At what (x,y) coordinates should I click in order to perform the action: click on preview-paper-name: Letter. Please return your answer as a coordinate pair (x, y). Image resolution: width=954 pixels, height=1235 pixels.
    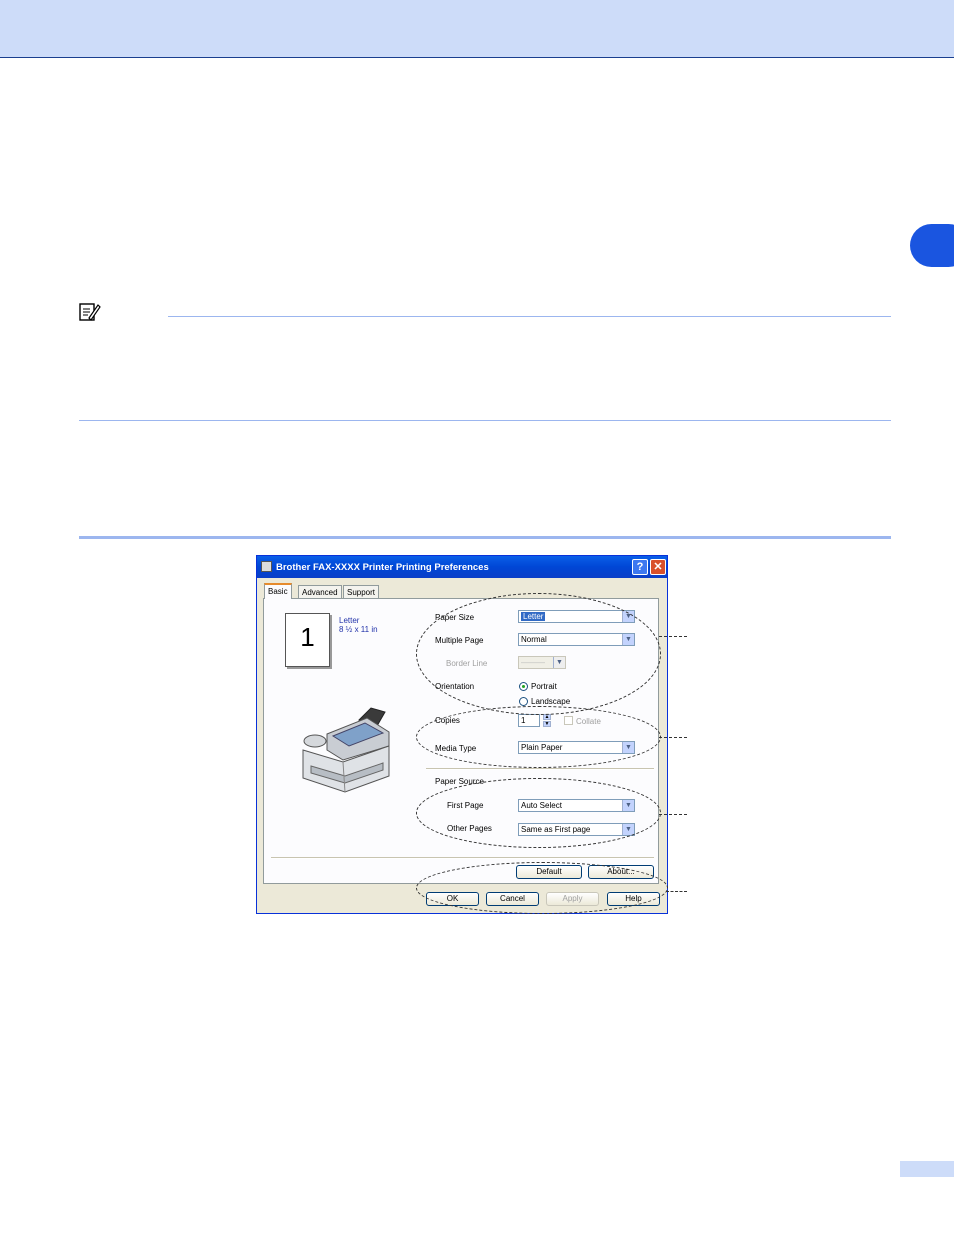
    Looking at the image, I should click on (349, 620).